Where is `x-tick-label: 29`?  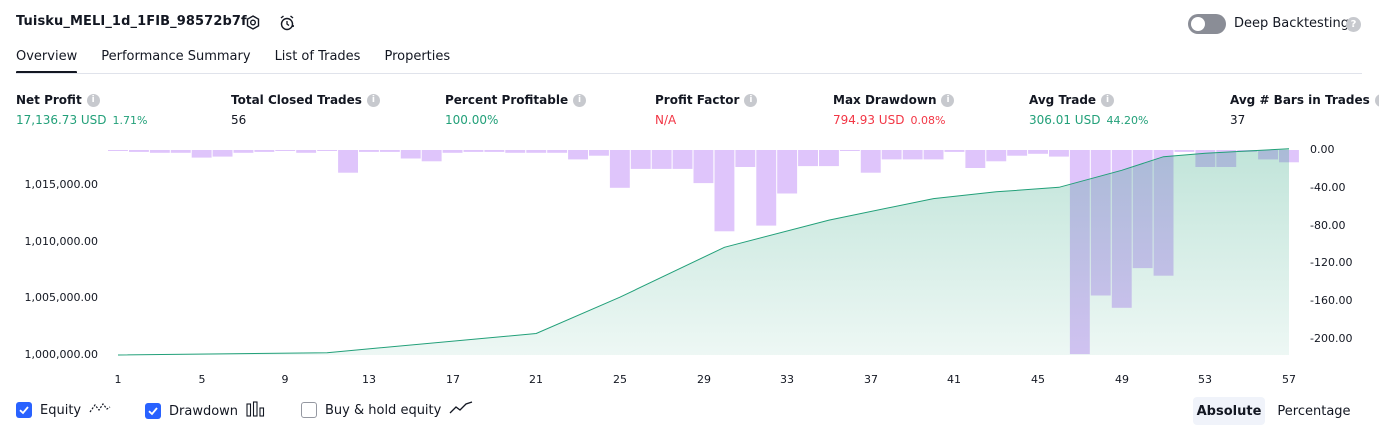 x-tick-label: 29 is located at coordinates (704, 379).